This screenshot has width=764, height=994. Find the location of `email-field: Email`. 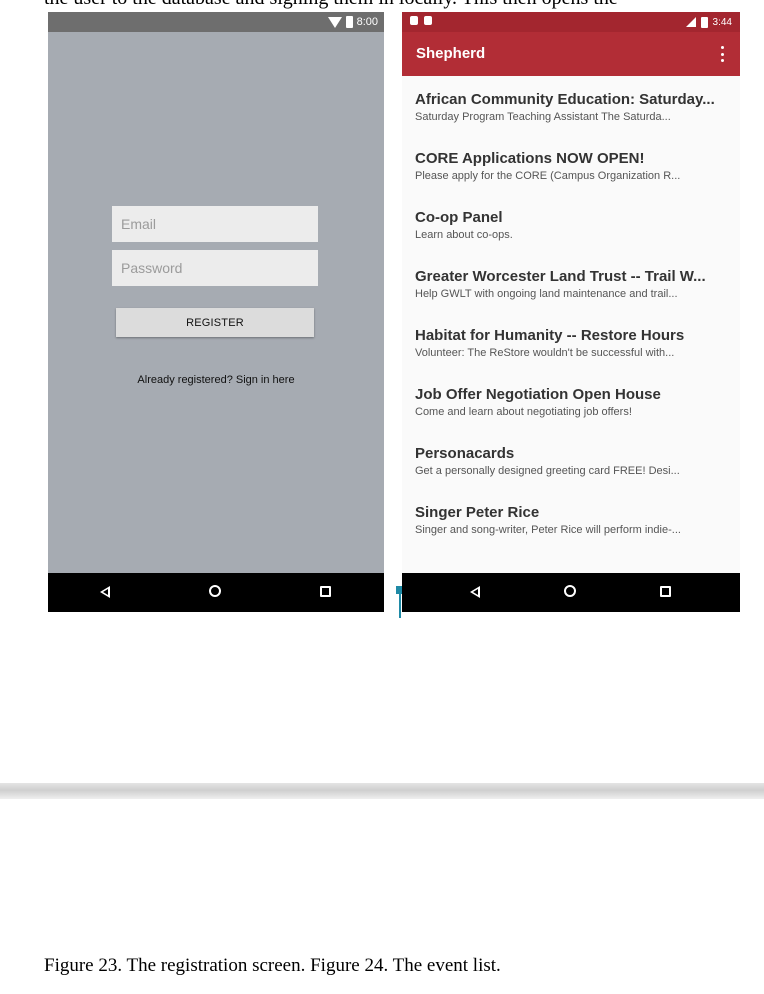

email-field: Email is located at coordinates (215, 224).